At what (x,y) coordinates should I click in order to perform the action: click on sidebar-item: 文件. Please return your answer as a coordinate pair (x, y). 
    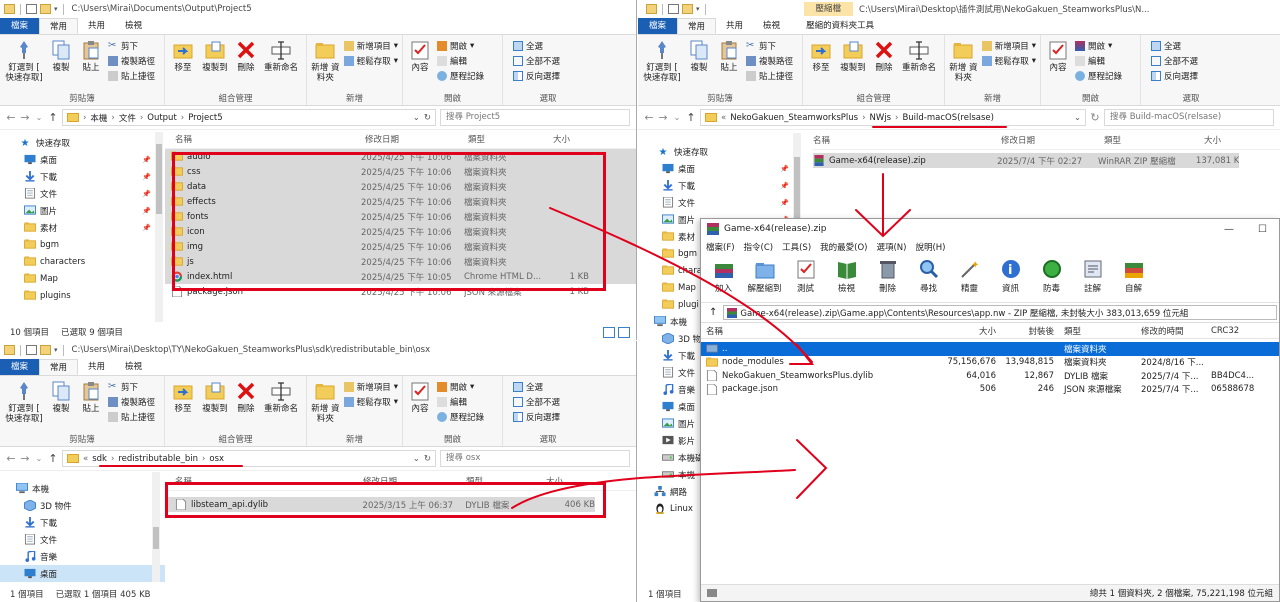
    Looking at the image, I should click on (82, 539).